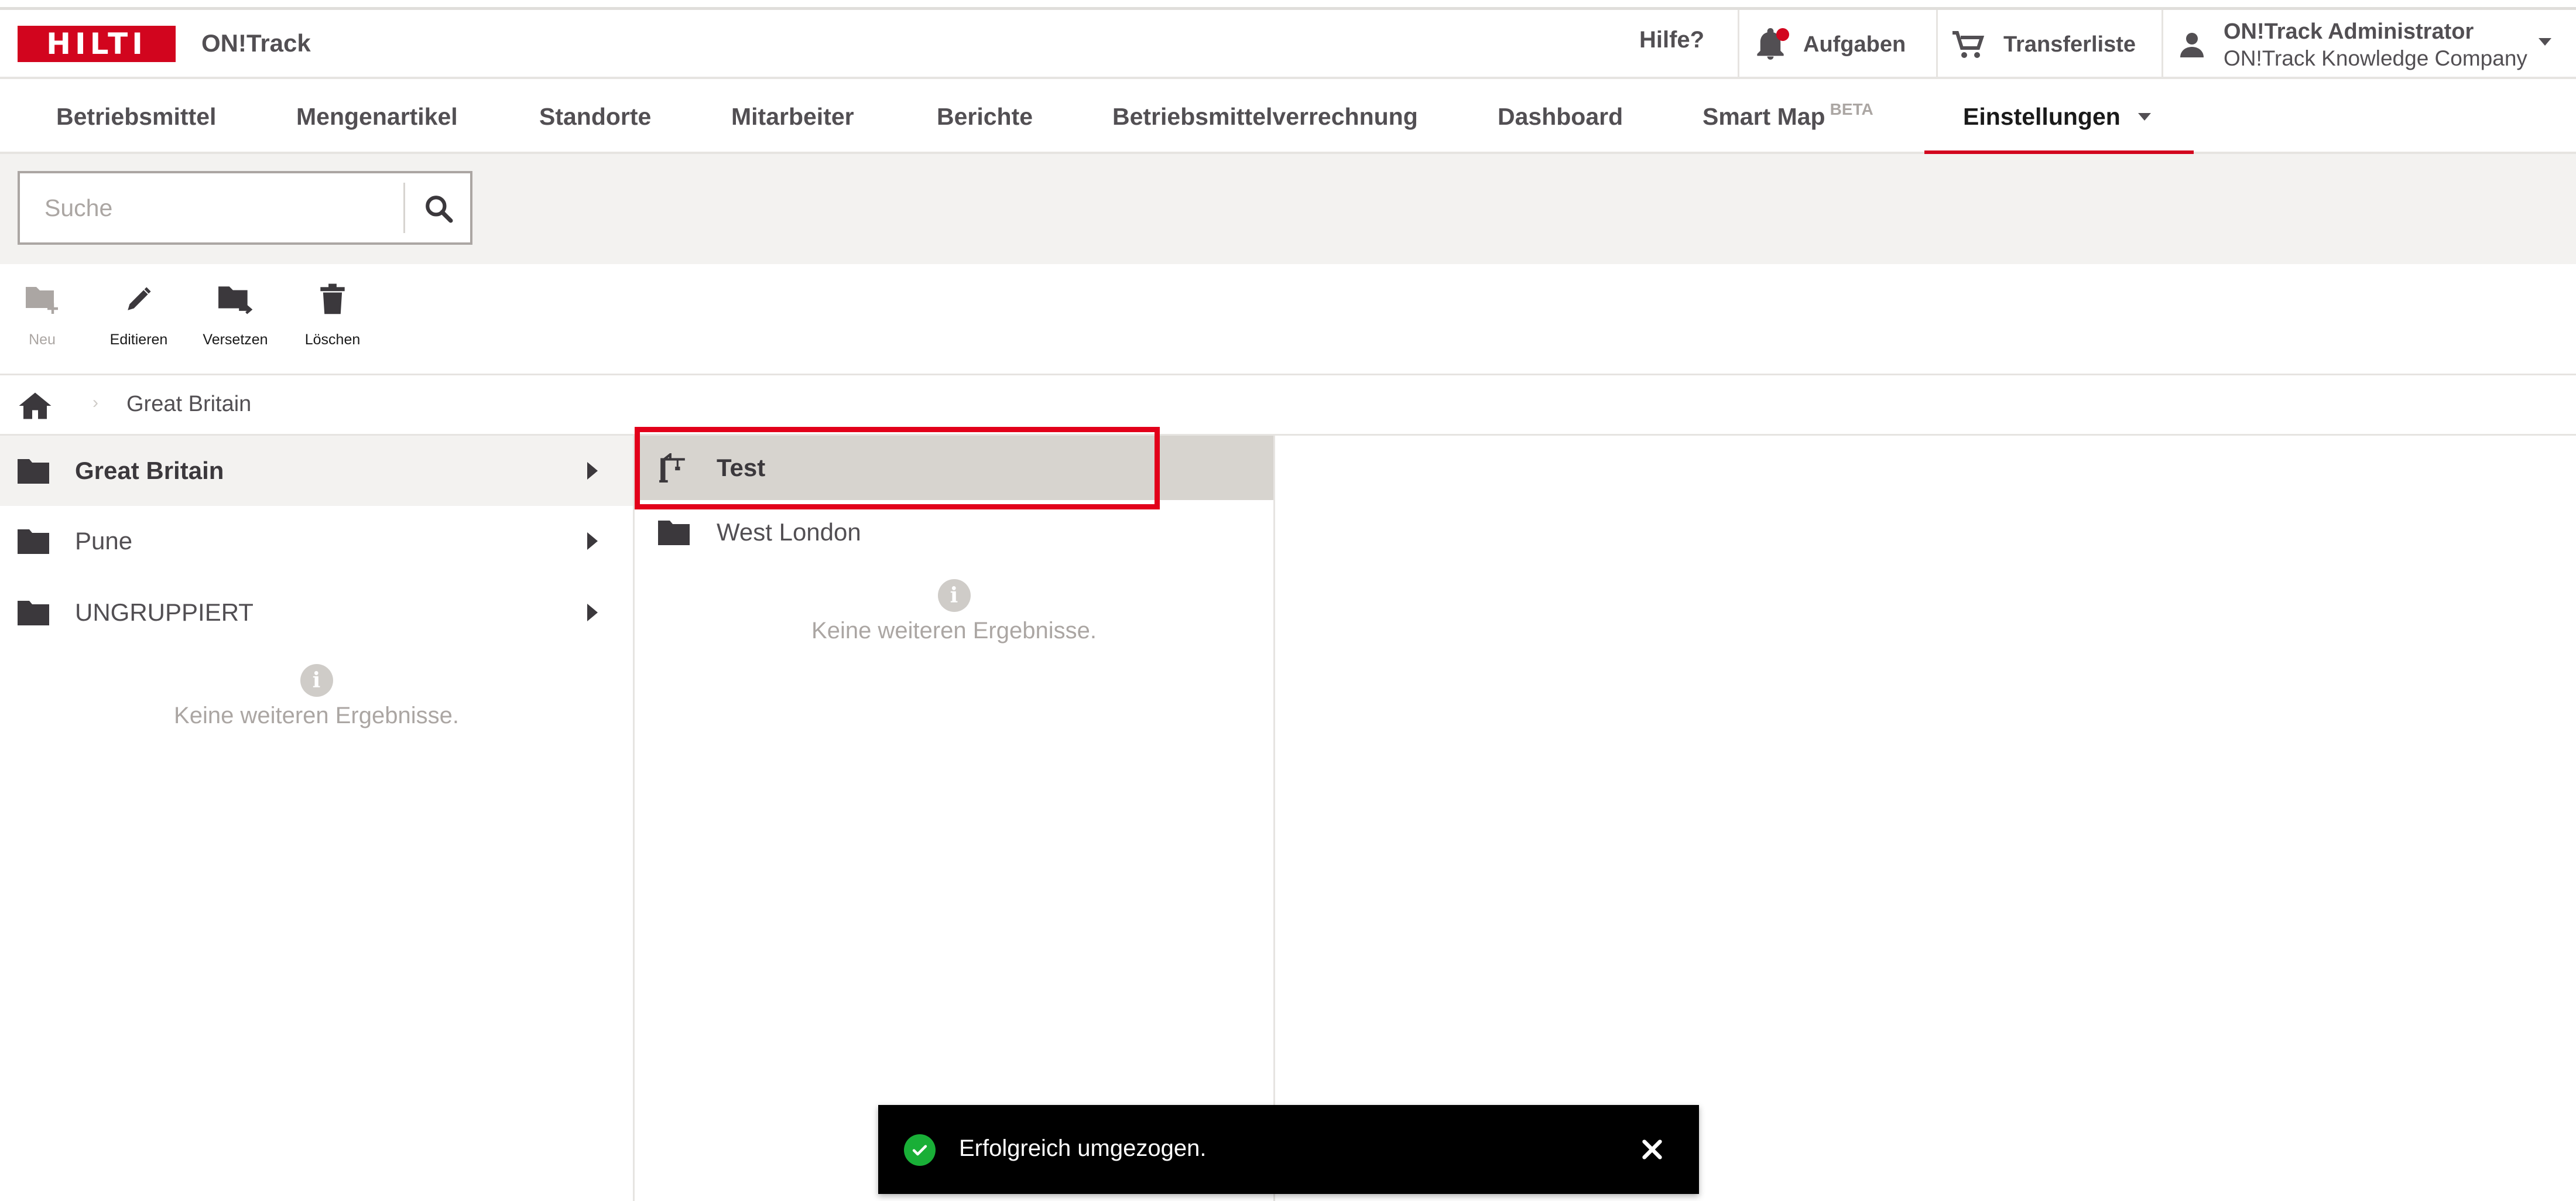 This screenshot has width=2576, height=1201. I want to click on transfer-list-button: Transferliste, so click(2043, 44).